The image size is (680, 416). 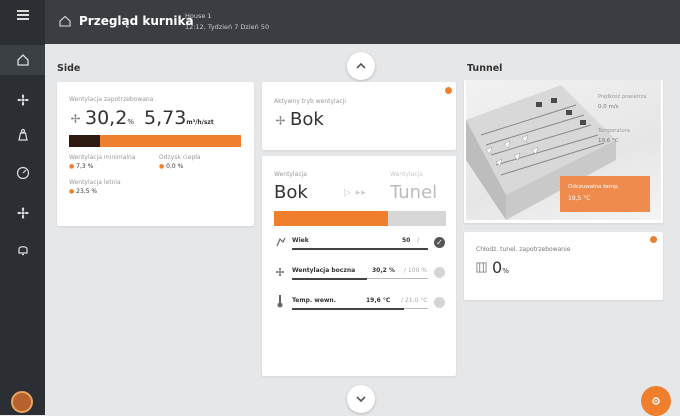 I want to click on section-tunnel-title: Tunnel, so click(x=485, y=68).